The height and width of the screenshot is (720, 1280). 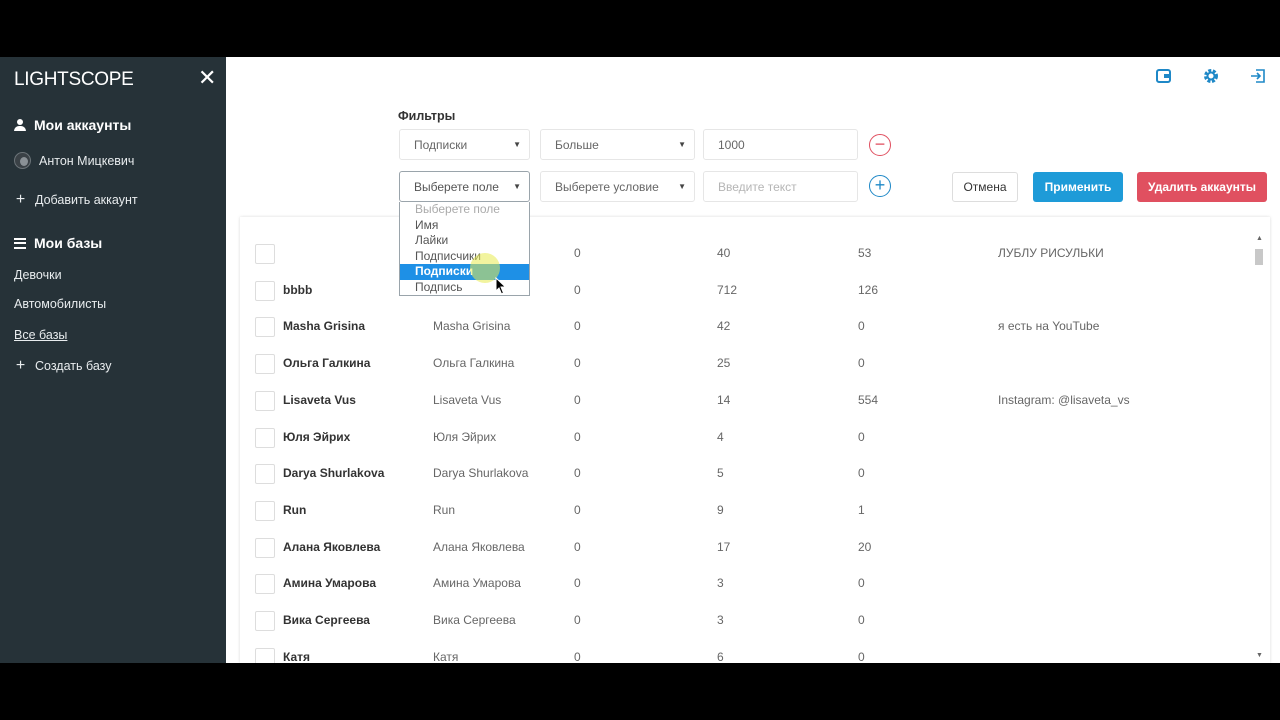 I want to click on sidebar-item-all-bases: Все базы, so click(x=40, y=335).